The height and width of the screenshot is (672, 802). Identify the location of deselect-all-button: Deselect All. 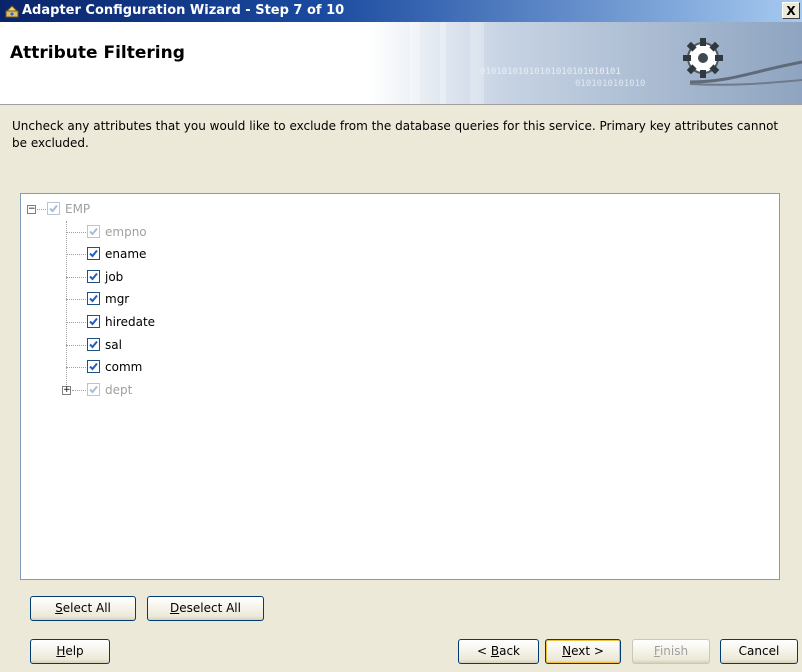
(205, 608).